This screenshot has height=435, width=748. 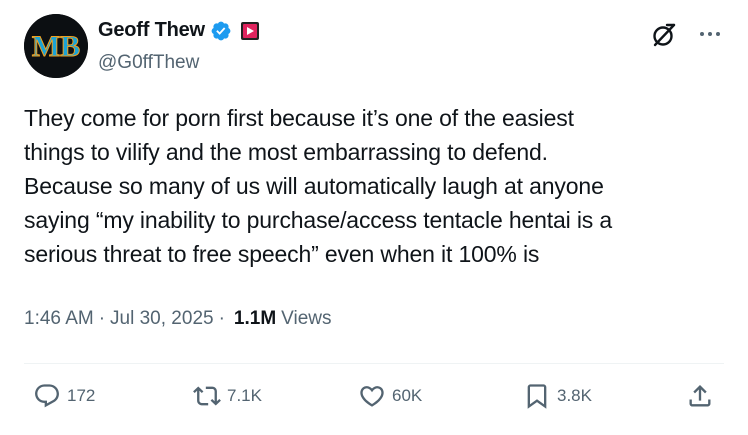 What do you see at coordinates (221, 31) in the screenshot?
I see `verified-badge-icon` at bounding box center [221, 31].